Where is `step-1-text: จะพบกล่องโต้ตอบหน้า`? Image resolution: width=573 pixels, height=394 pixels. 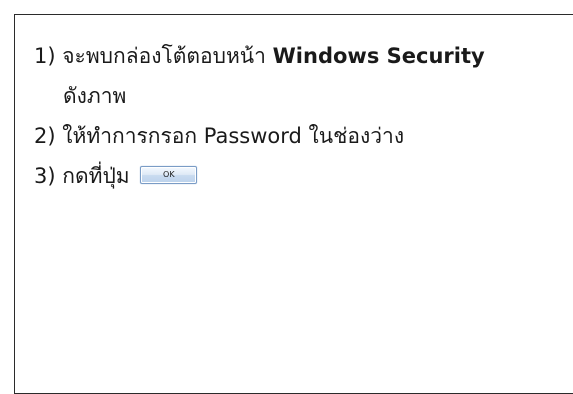
step-1-text: จะพบกล่องโต้ตอบหน้า is located at coordinates (164, 56).